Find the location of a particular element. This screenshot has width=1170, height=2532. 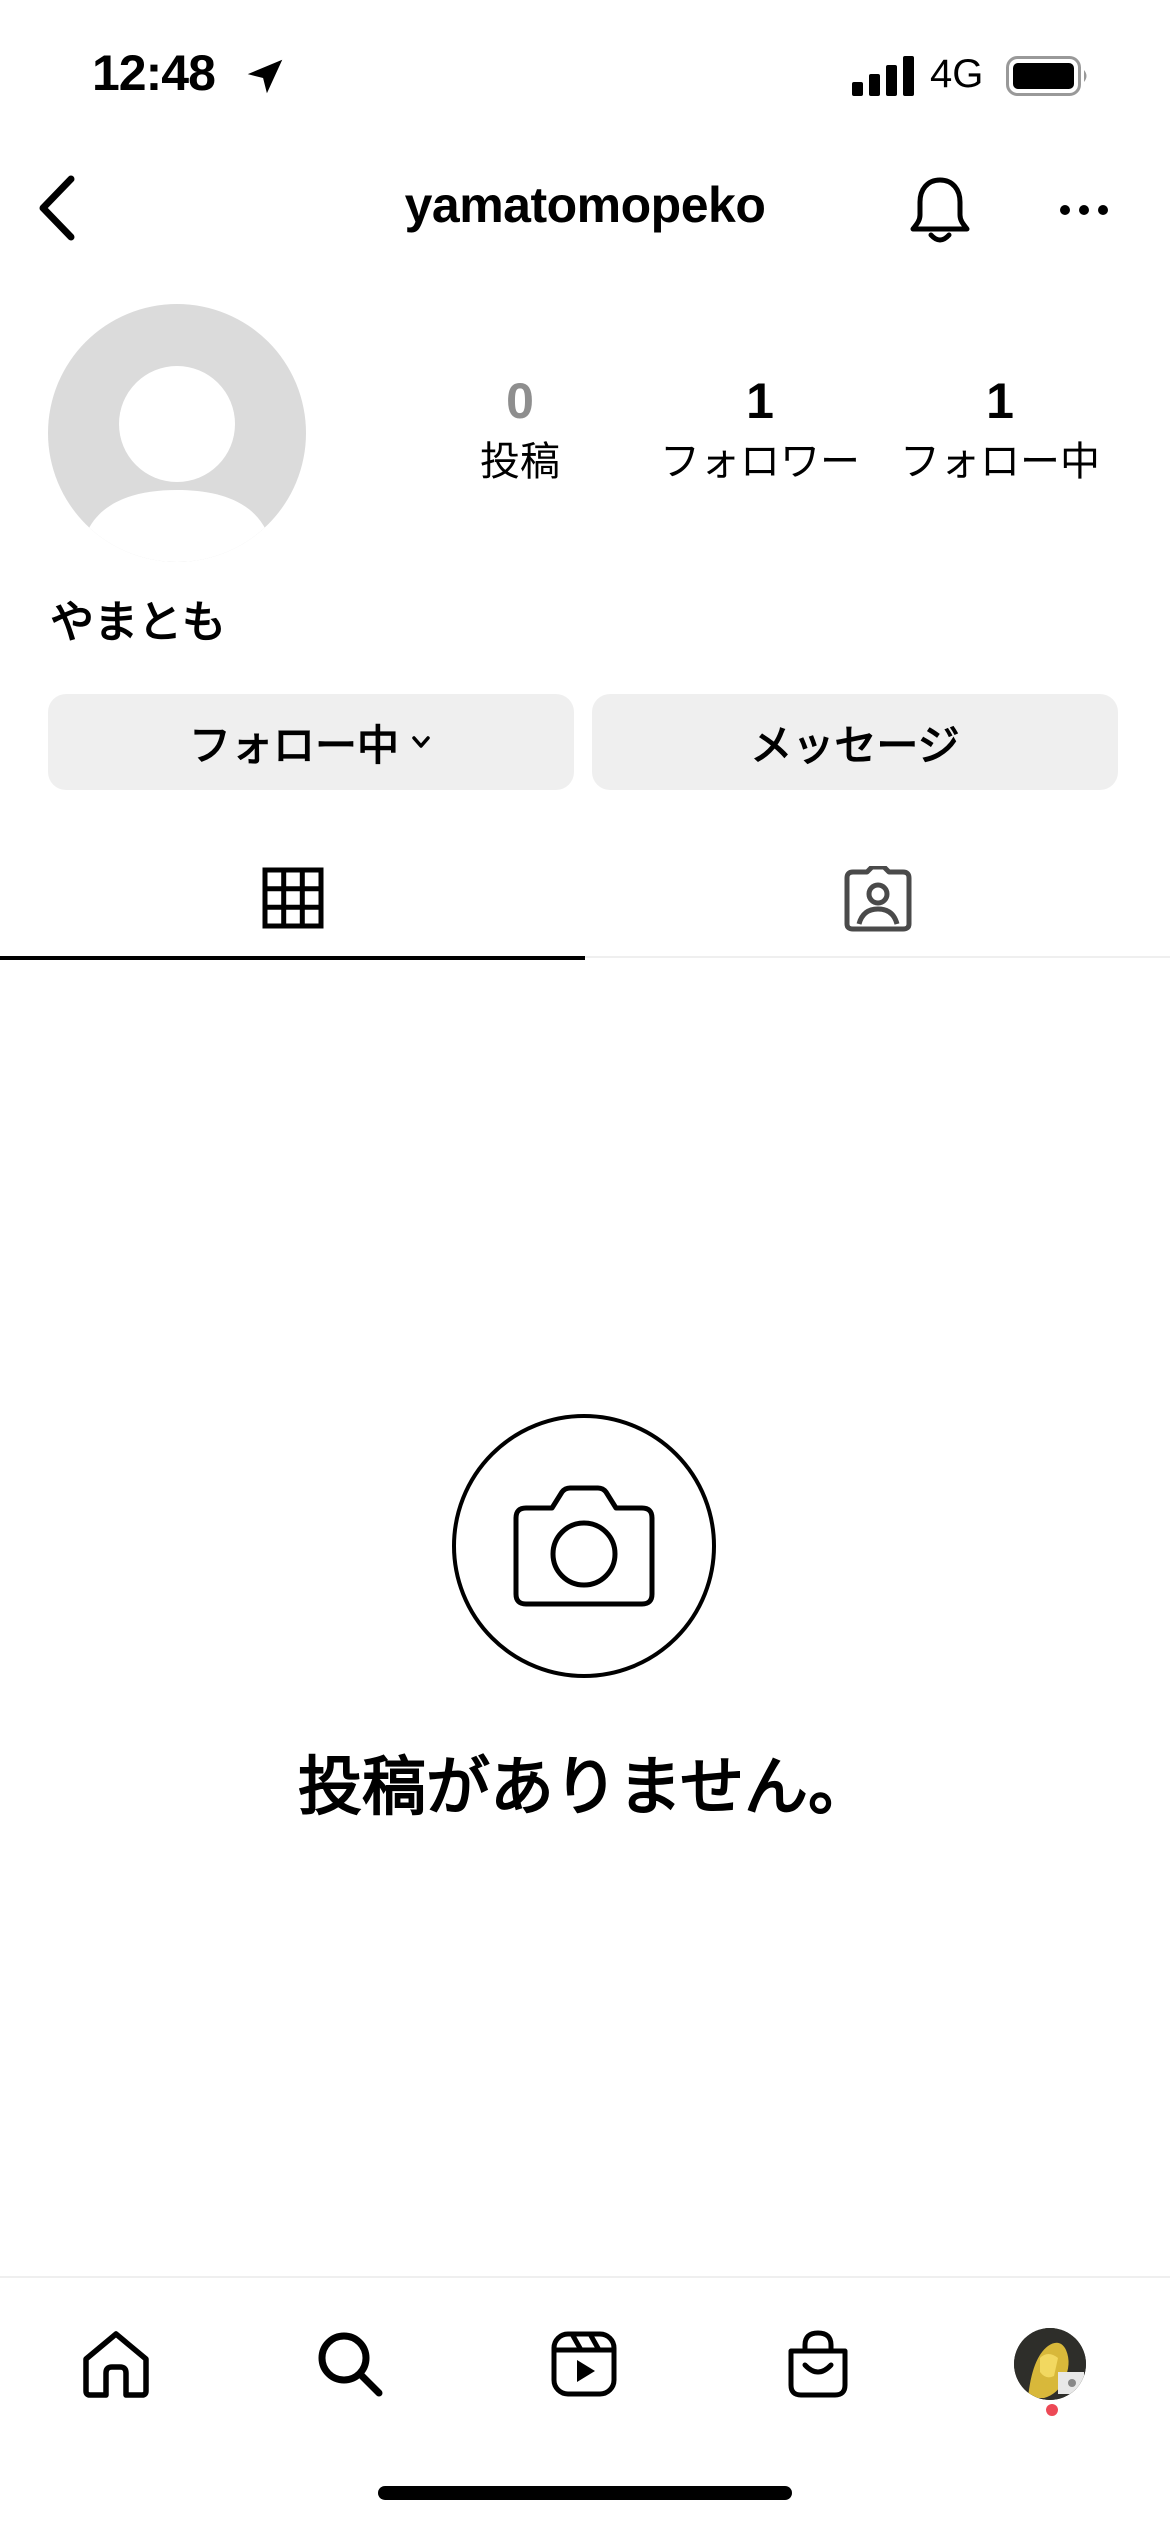

profile-avatar is located at coordinates (177, 433).